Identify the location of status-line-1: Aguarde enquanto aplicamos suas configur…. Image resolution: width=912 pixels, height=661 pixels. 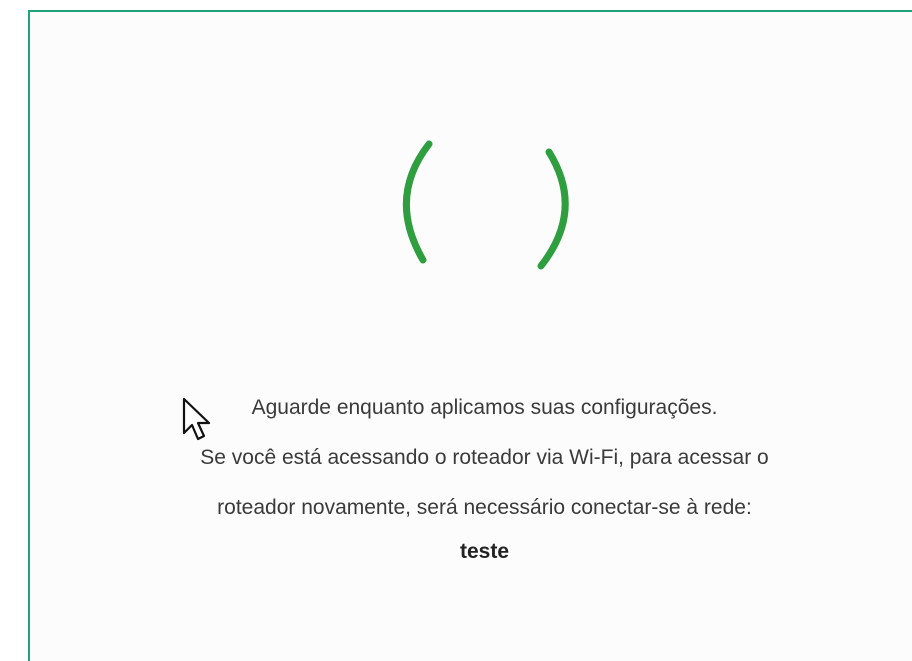
(484, 407).